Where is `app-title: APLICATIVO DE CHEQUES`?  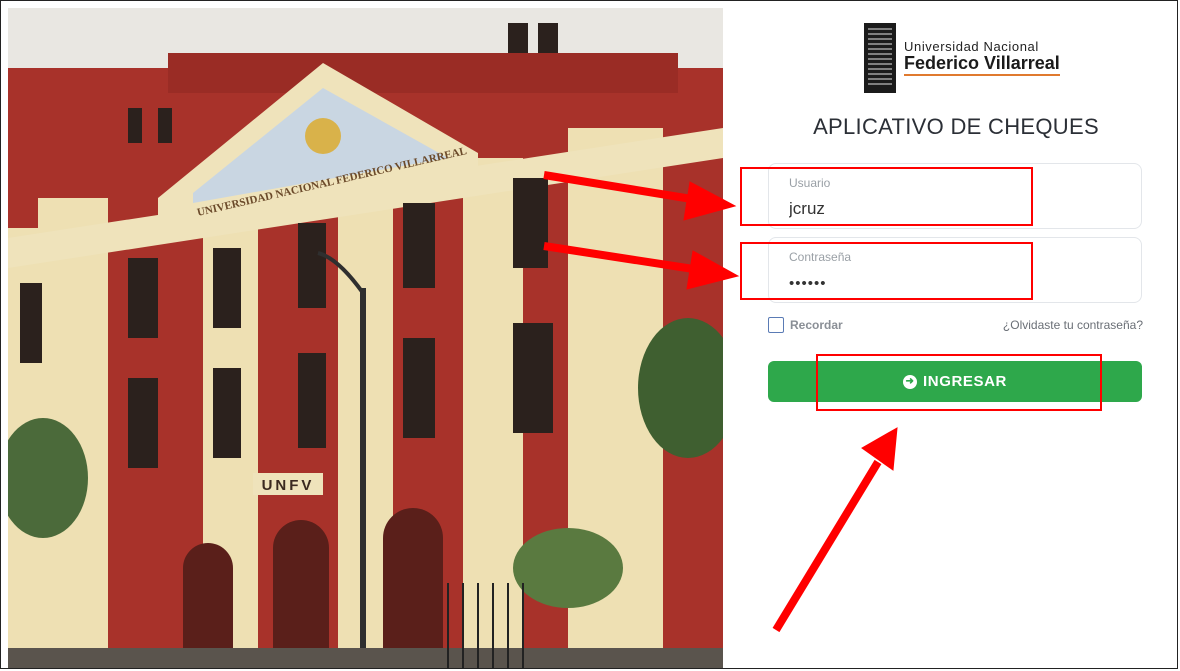 app-title: APLICATIVO DE CHEQUES is located at coordinates (956, 126).